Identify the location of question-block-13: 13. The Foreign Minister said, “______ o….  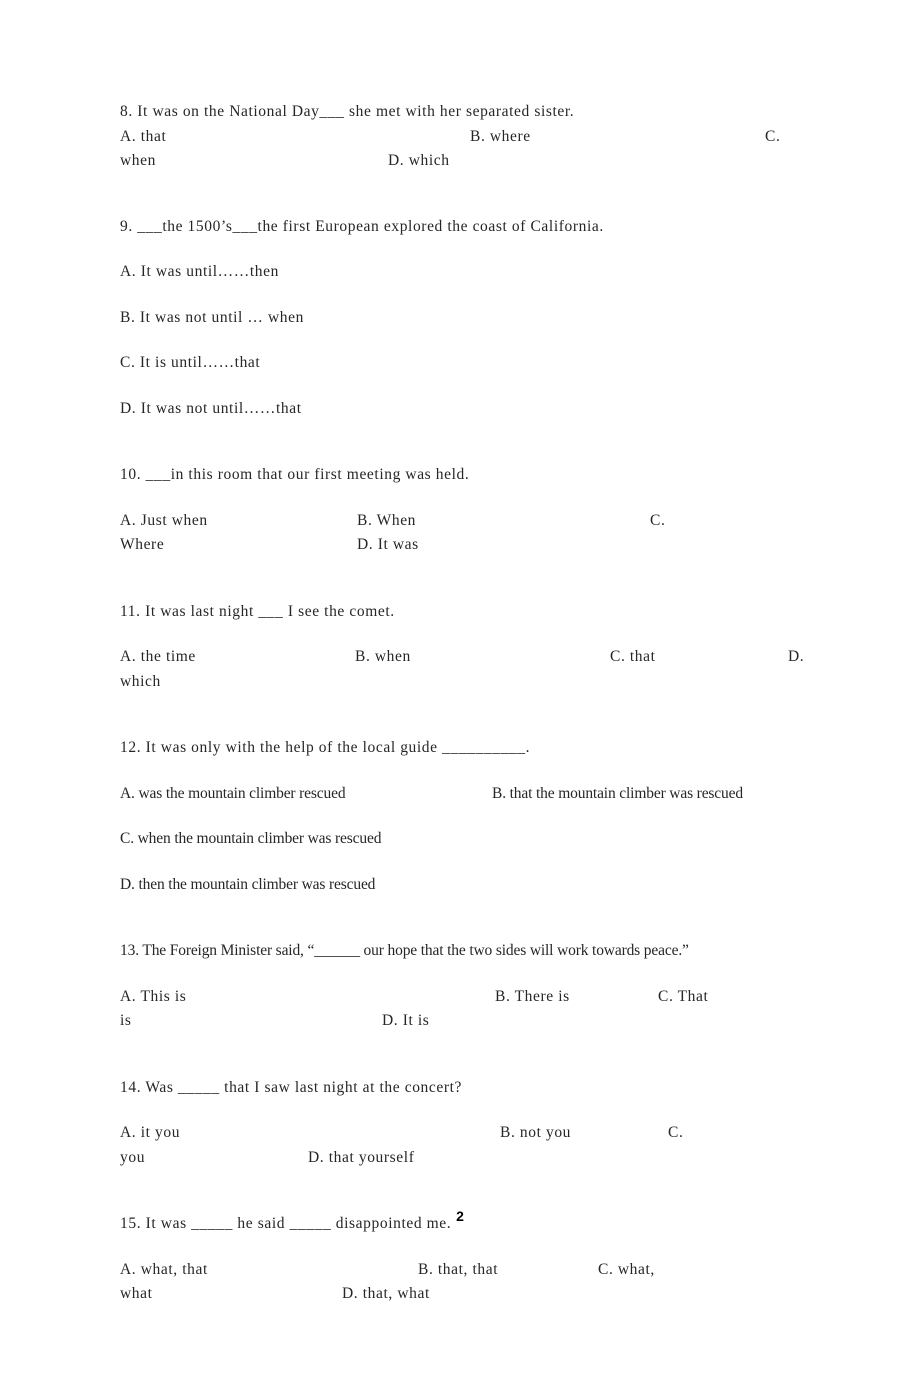
(520, 986).